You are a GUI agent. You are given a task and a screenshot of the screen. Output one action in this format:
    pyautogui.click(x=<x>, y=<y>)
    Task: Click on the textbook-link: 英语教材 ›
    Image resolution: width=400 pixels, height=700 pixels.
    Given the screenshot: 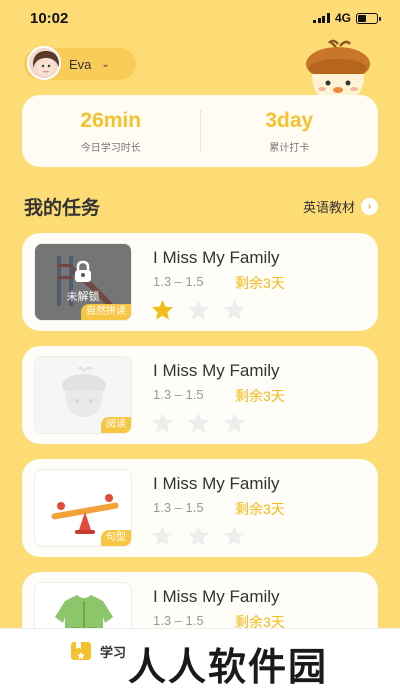 What is the action you would take?
    pyautogui.click(x=340, y=206)
    